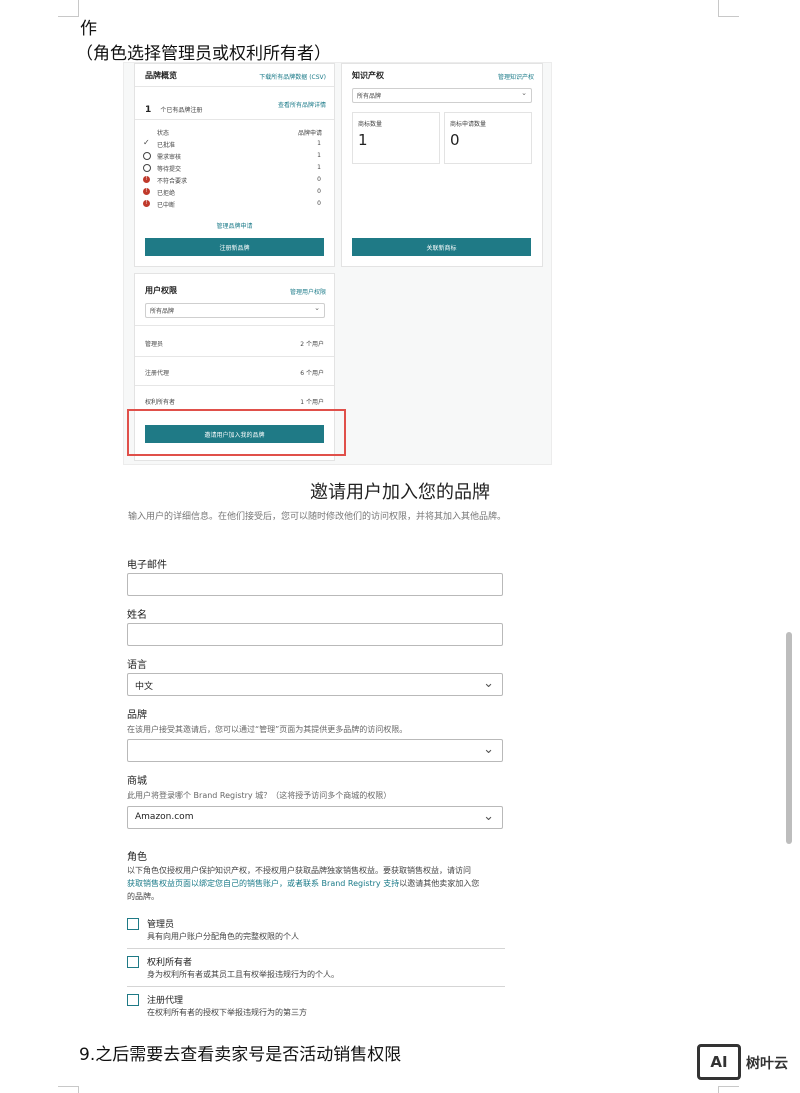  I want to click on permission-row-value: 1 个用户, so click(312, 402).